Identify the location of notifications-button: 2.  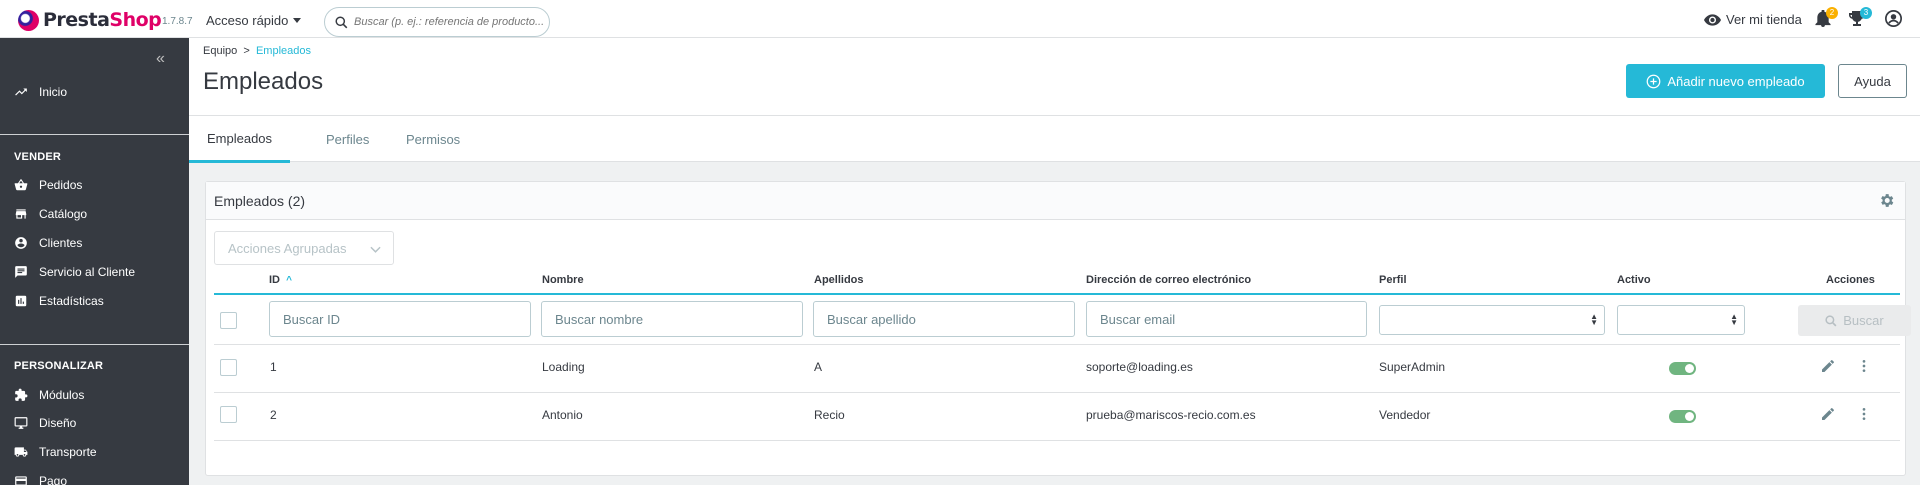
(1826, 17).